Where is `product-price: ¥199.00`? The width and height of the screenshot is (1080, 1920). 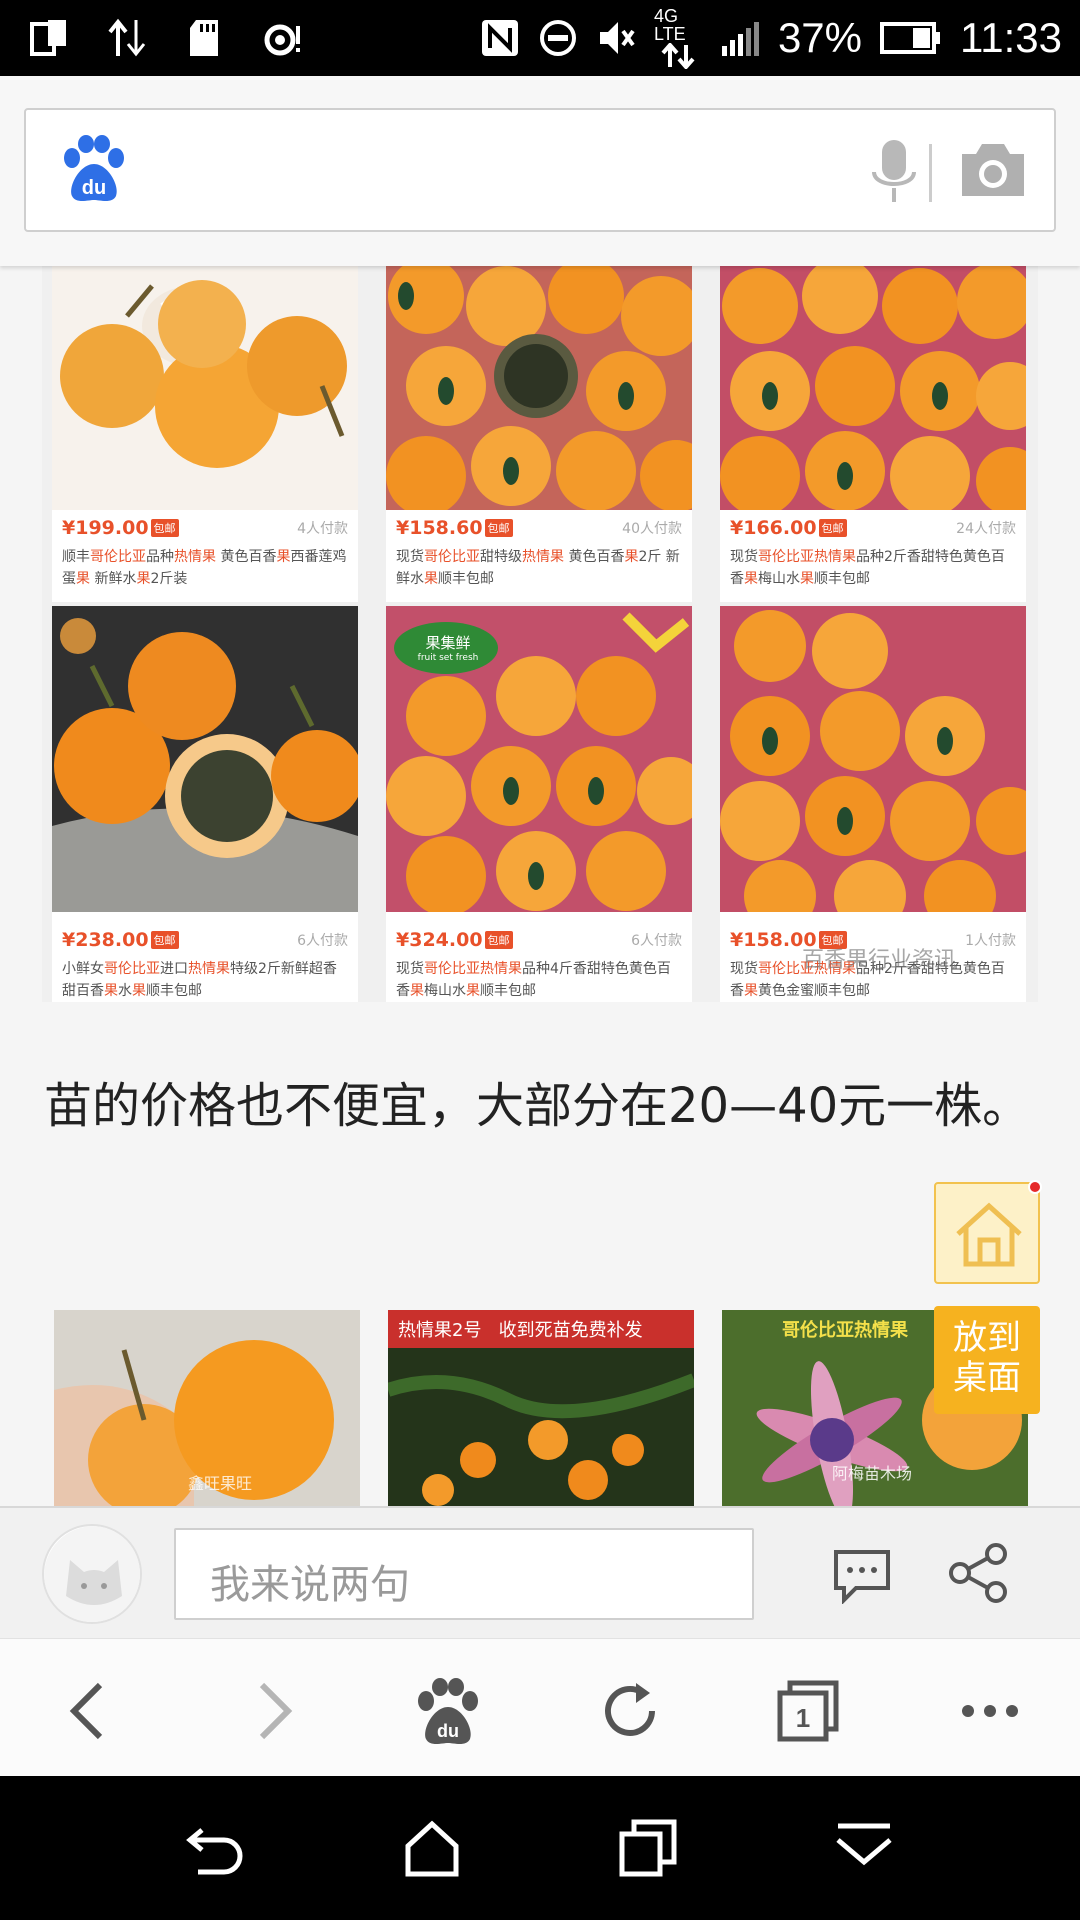
product-price: ¥199.00 is located at coordinates (105, 528).